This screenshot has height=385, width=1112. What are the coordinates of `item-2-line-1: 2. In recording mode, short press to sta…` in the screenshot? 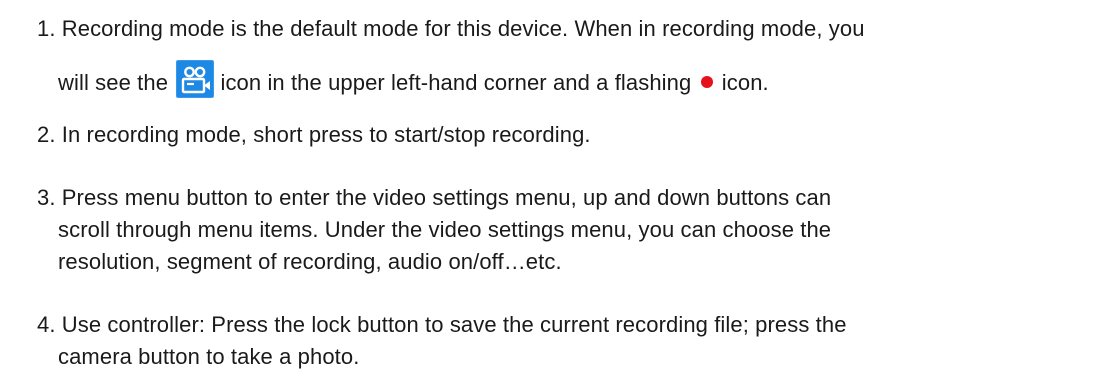 It's located at (314, 134).